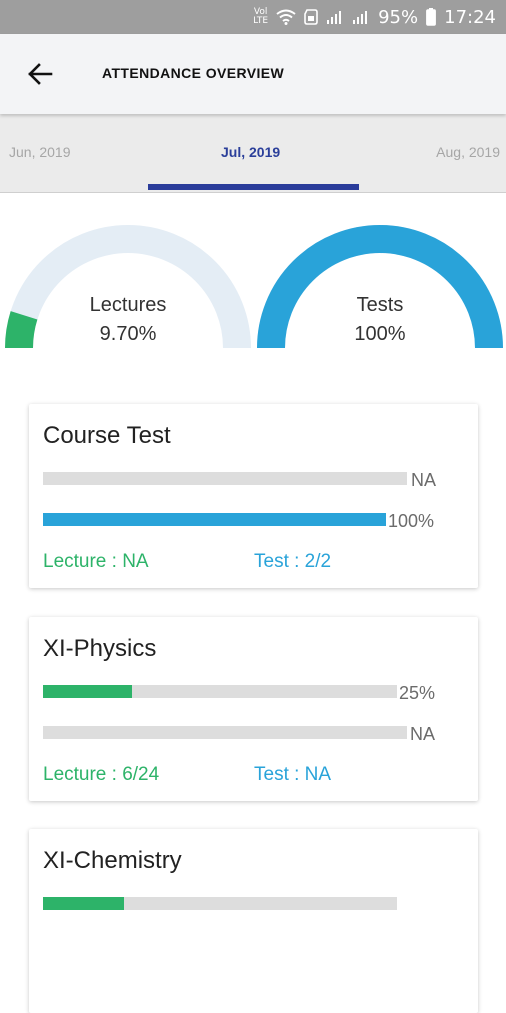  Describe the element at coordinates (424, 480) in the screenshot. I see `lecture-progress-percent: NA` at that location.